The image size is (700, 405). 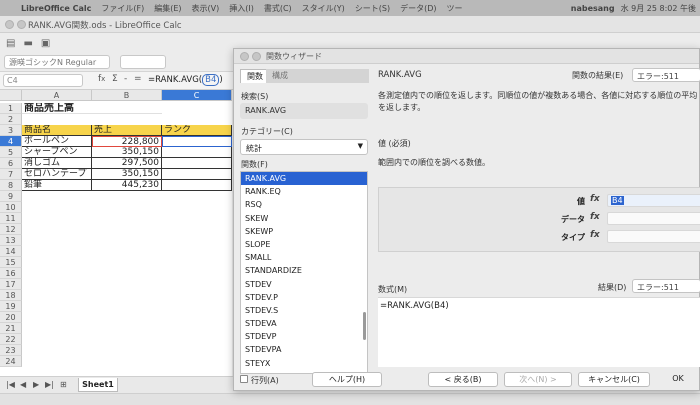 I want to click on ok-button: OK, so click(x=678, y=379).